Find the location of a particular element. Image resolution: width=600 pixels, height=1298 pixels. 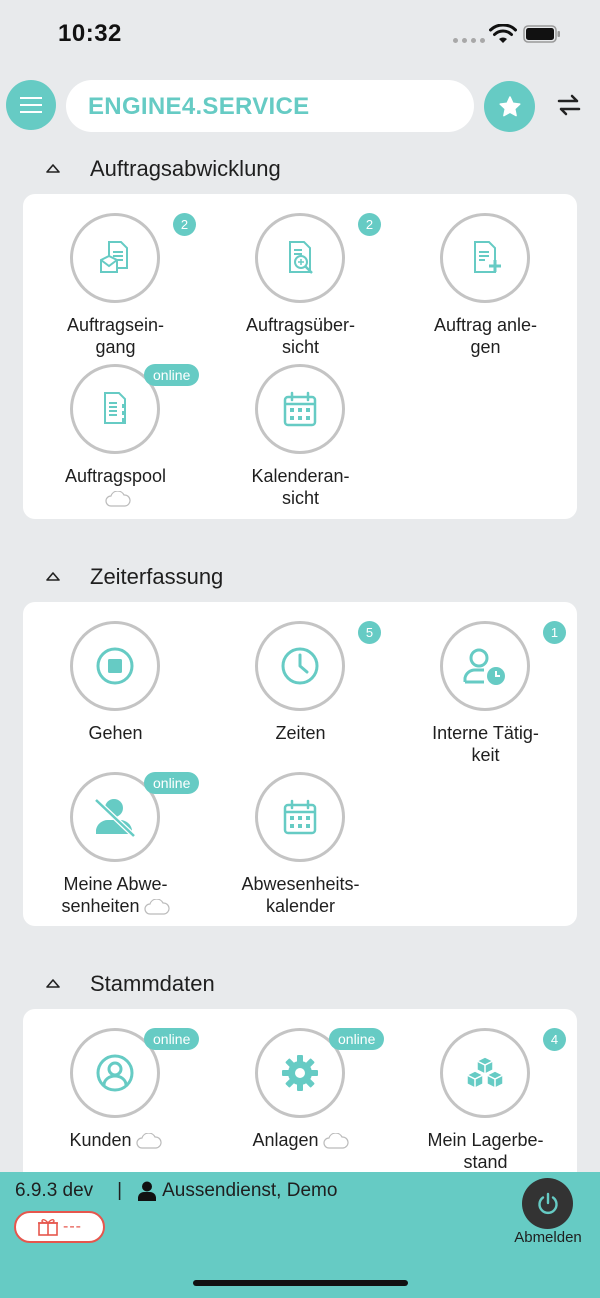

footer-info: 6.9.3 dev | Aussendienst, Demo is located at coordinates (176, 1191).